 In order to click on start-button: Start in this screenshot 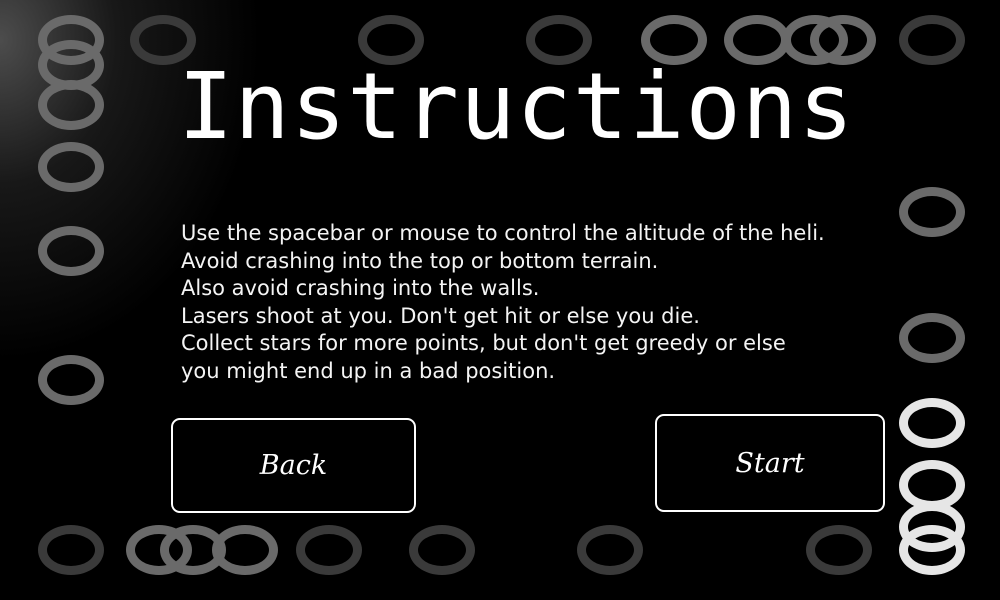, I will do `click(770, 463)`.